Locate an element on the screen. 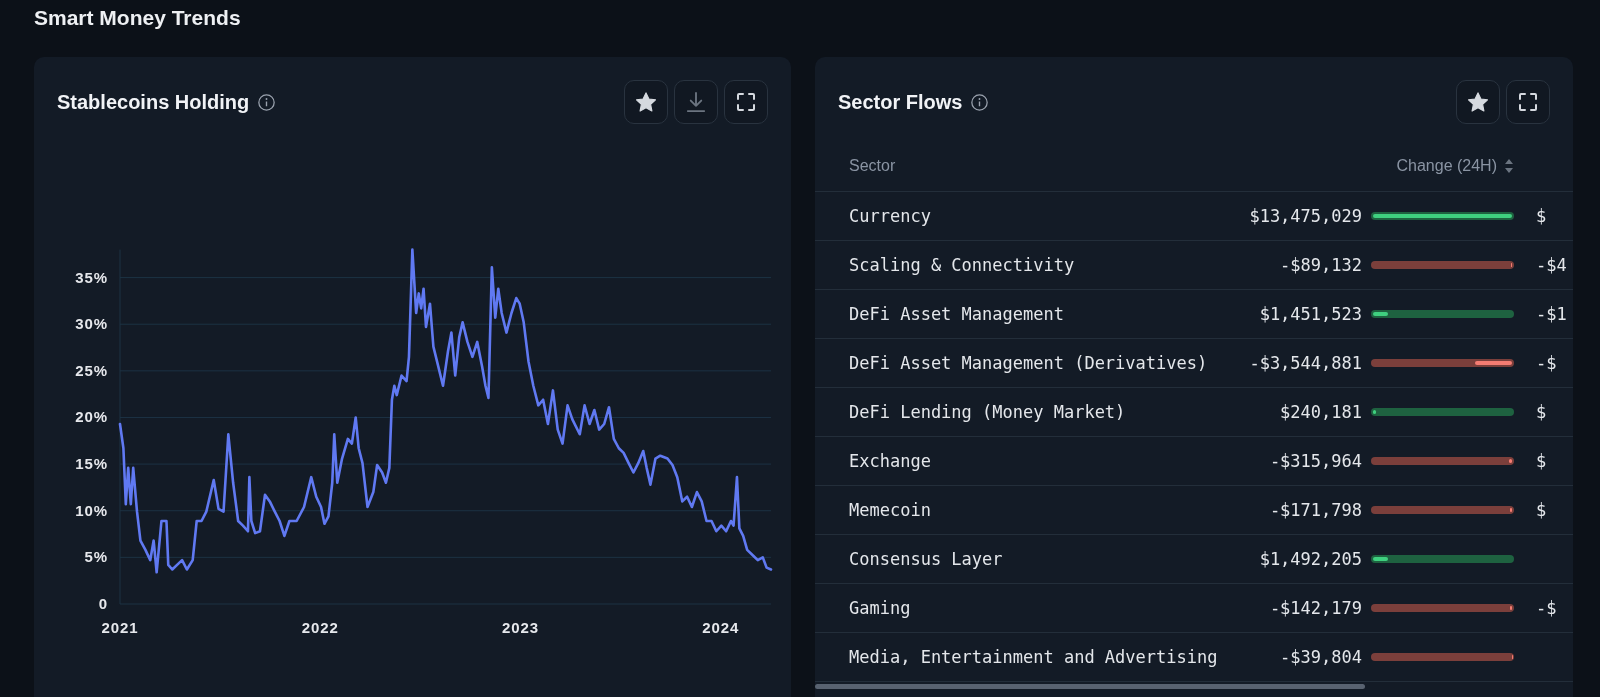 The image size is (1600, 697). change-value: -$142,179 is located at coordinates (1315, 608).